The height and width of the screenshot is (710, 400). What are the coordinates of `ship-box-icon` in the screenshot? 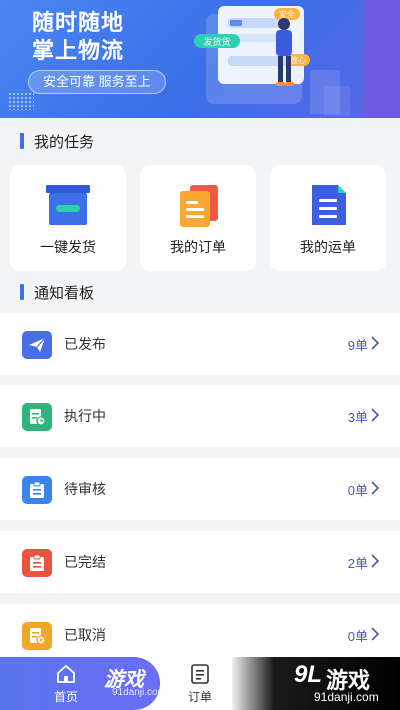 It's located at (68, 205).